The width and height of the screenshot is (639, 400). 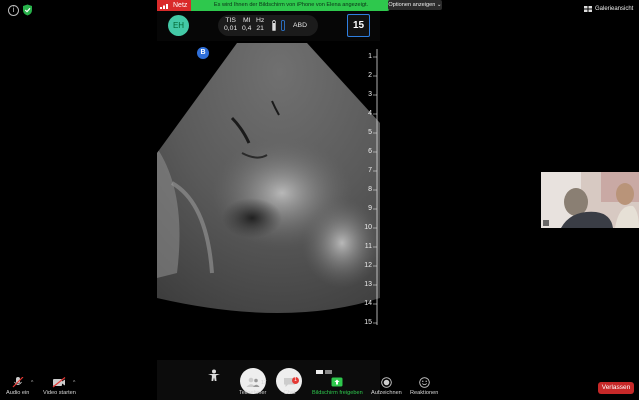 I want to click on depth-scale-label: 1, so click(x=370, y=56).